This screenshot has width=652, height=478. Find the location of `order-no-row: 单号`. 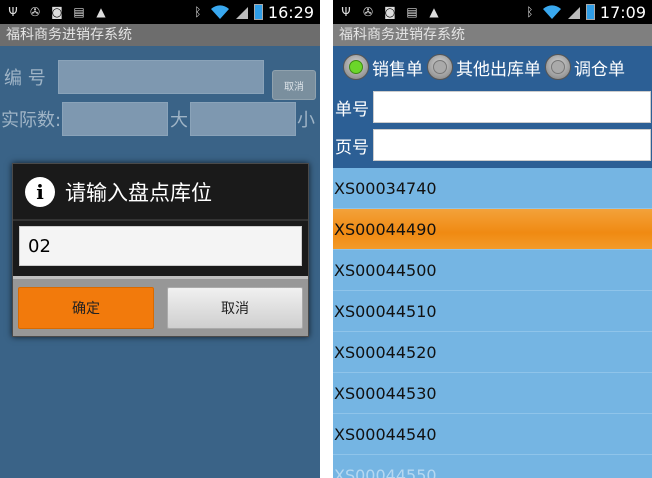

order-no-row: 单号 is located at coordinates (492, 107).